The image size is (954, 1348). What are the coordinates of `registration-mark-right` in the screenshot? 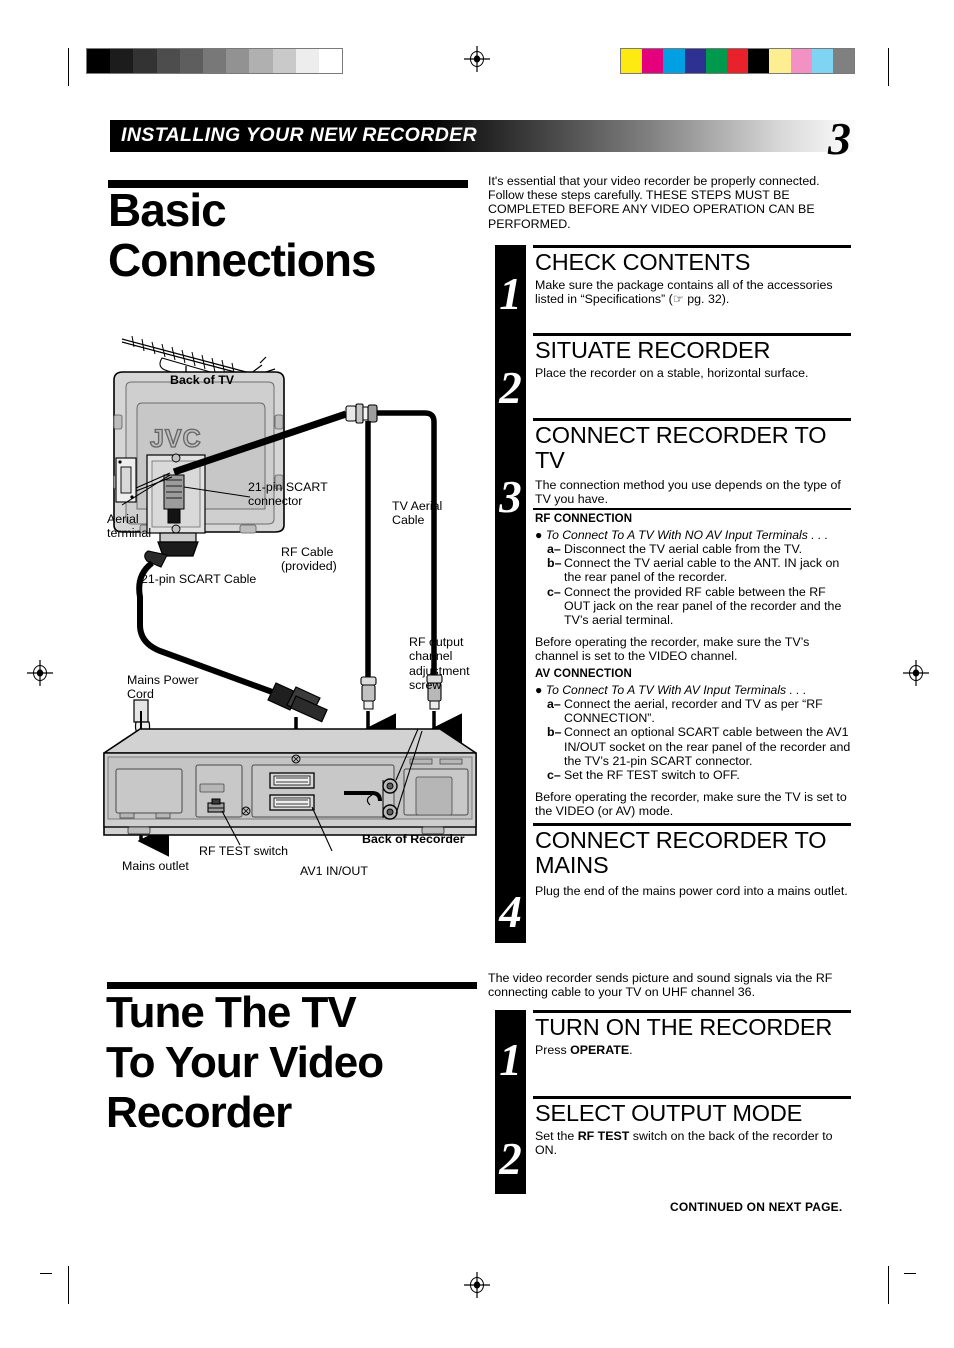 It's located at (916, 673).